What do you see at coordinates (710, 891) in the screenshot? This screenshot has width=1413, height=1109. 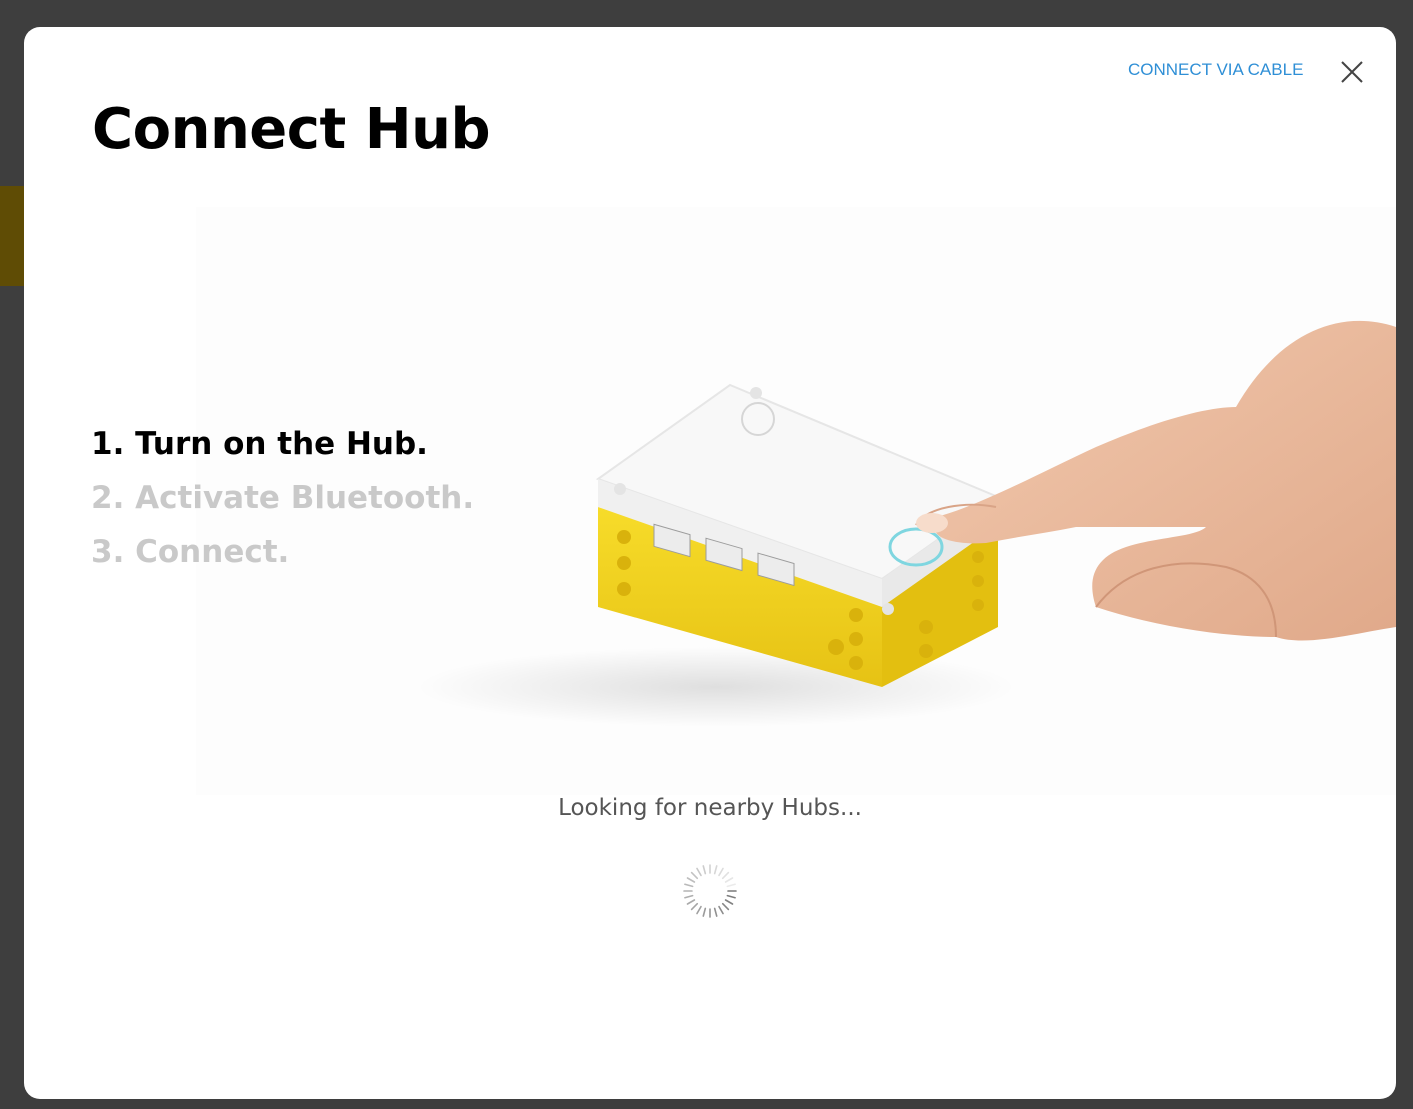 I see `loading-spinner-icon` at bounding box center [710, 891].